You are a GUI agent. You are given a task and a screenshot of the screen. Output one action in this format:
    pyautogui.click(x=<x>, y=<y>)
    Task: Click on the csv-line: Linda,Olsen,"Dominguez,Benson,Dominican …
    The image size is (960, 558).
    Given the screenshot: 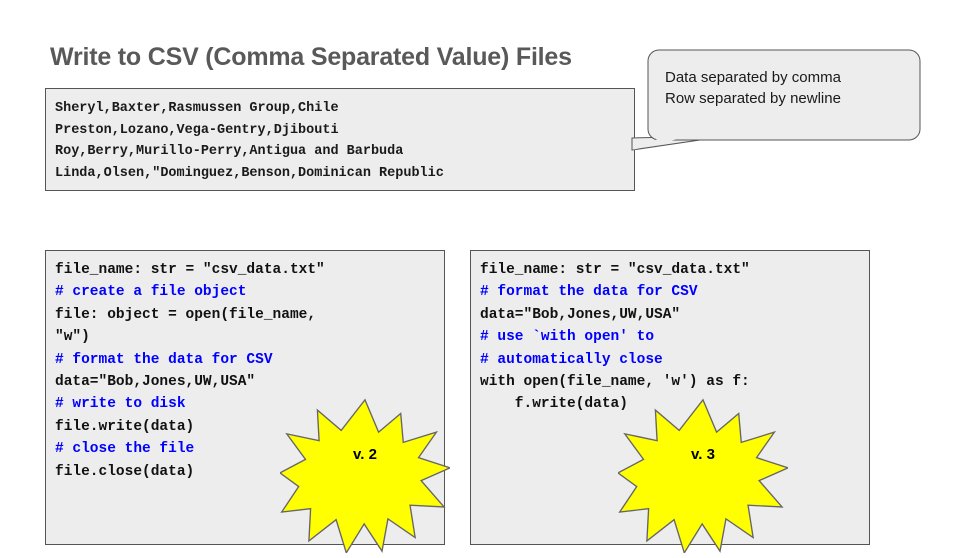 What is the action you would take?
    pyautogui.click(x=249, y=173)
    